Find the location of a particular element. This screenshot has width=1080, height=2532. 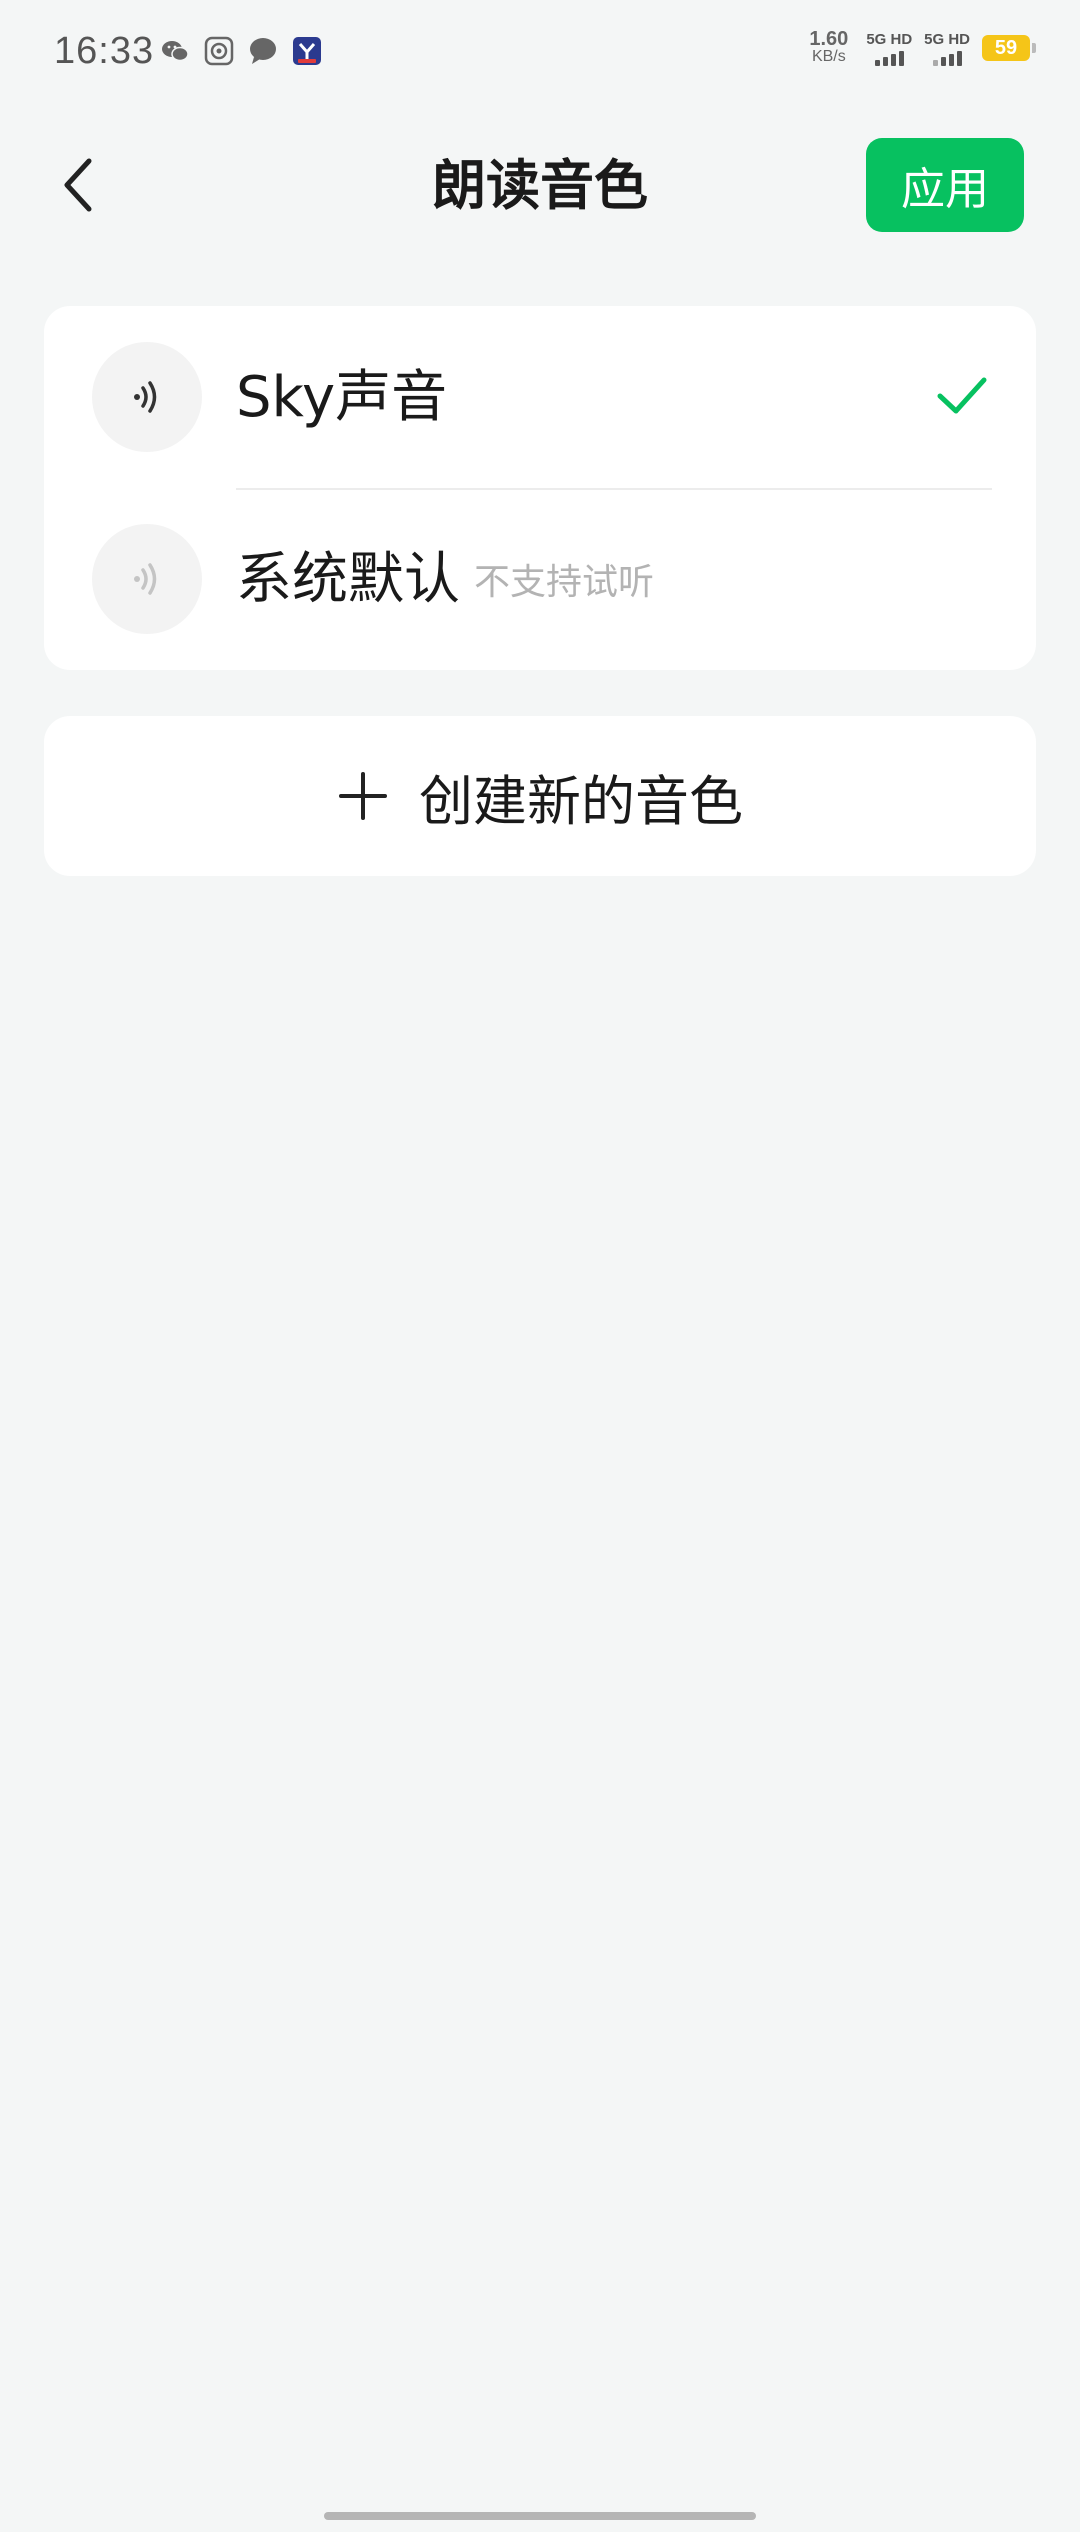

network-speed-value: 1.60 is located at coordinates (829, 39).